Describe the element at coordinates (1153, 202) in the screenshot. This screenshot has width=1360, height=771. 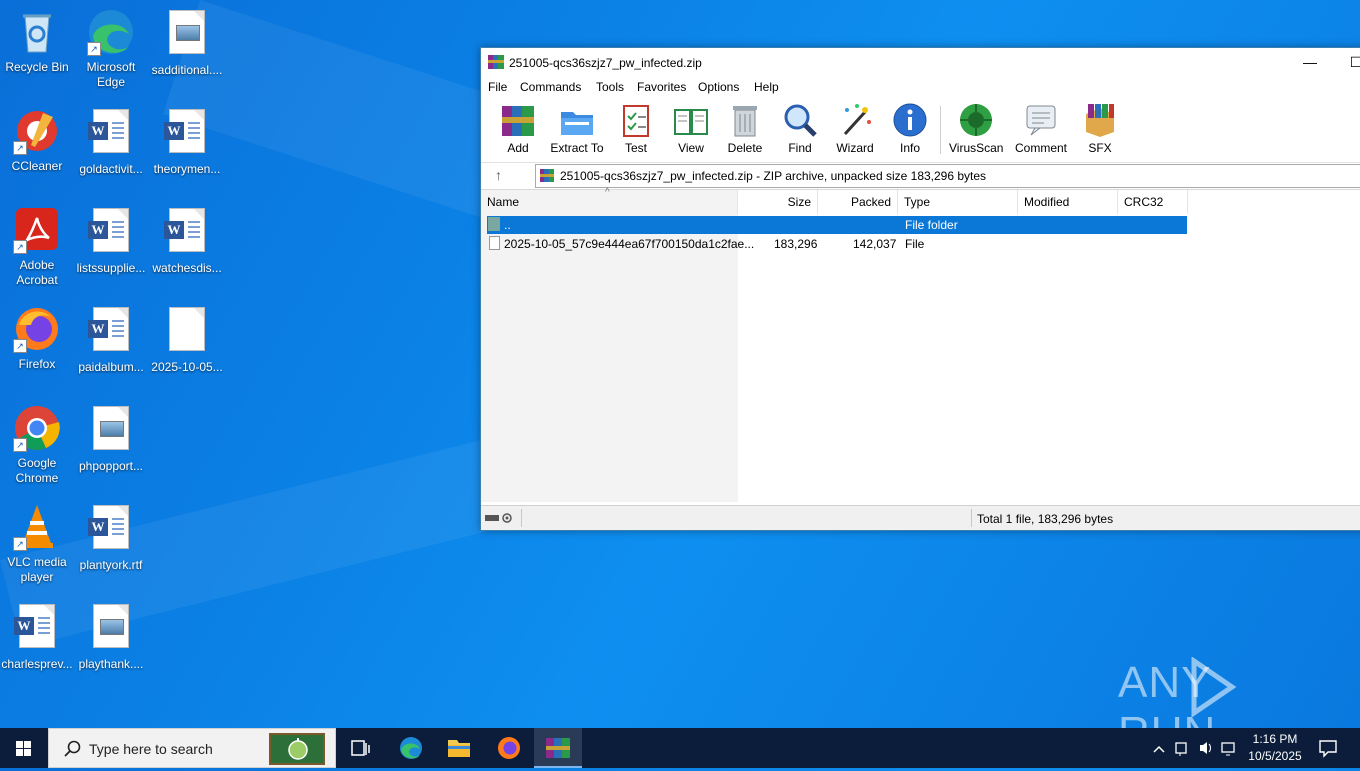
I see `column-header-crc32: CRC32` at that location.